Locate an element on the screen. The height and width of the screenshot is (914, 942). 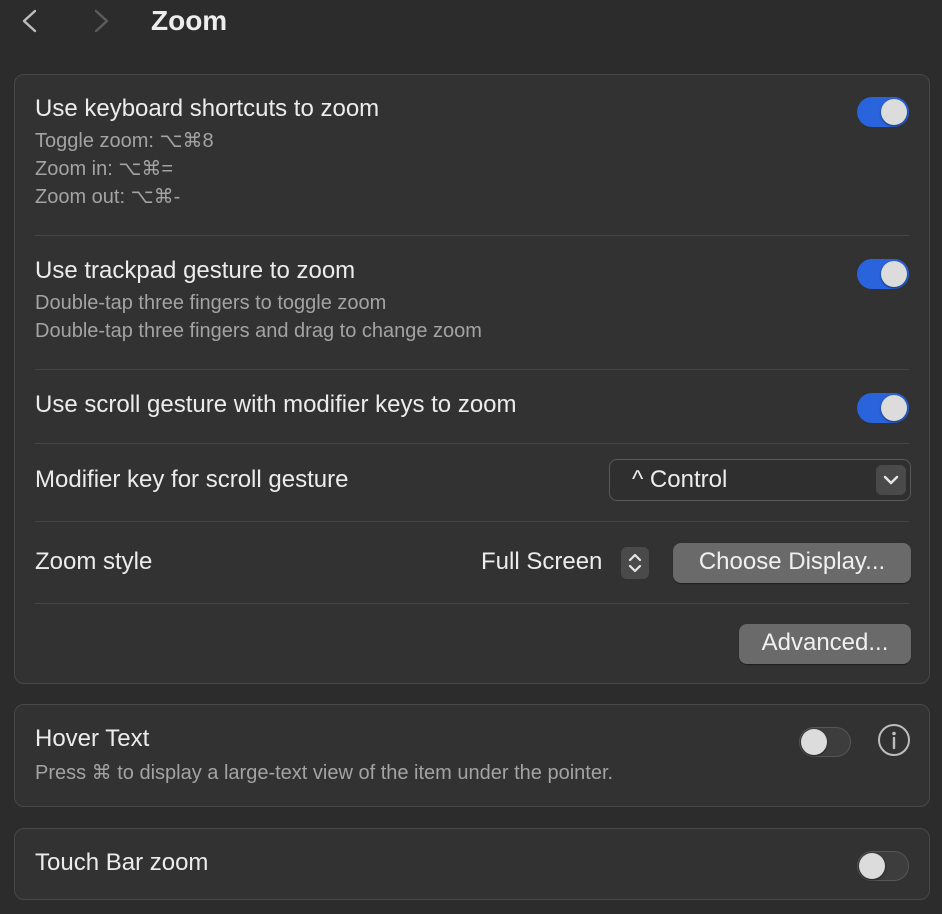
touch-bar-zoom-row: Touch Bar zoom is located at coordinates (472, 866).